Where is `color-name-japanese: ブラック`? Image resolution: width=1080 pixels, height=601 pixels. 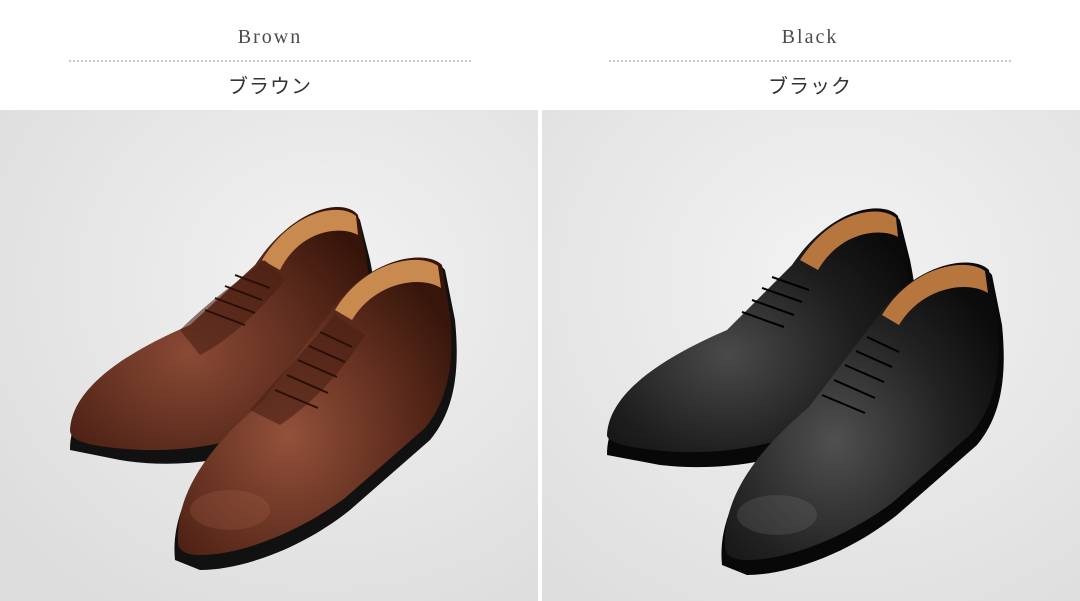
color-name-japanese: ブラック is located at coordinates (810, 86).